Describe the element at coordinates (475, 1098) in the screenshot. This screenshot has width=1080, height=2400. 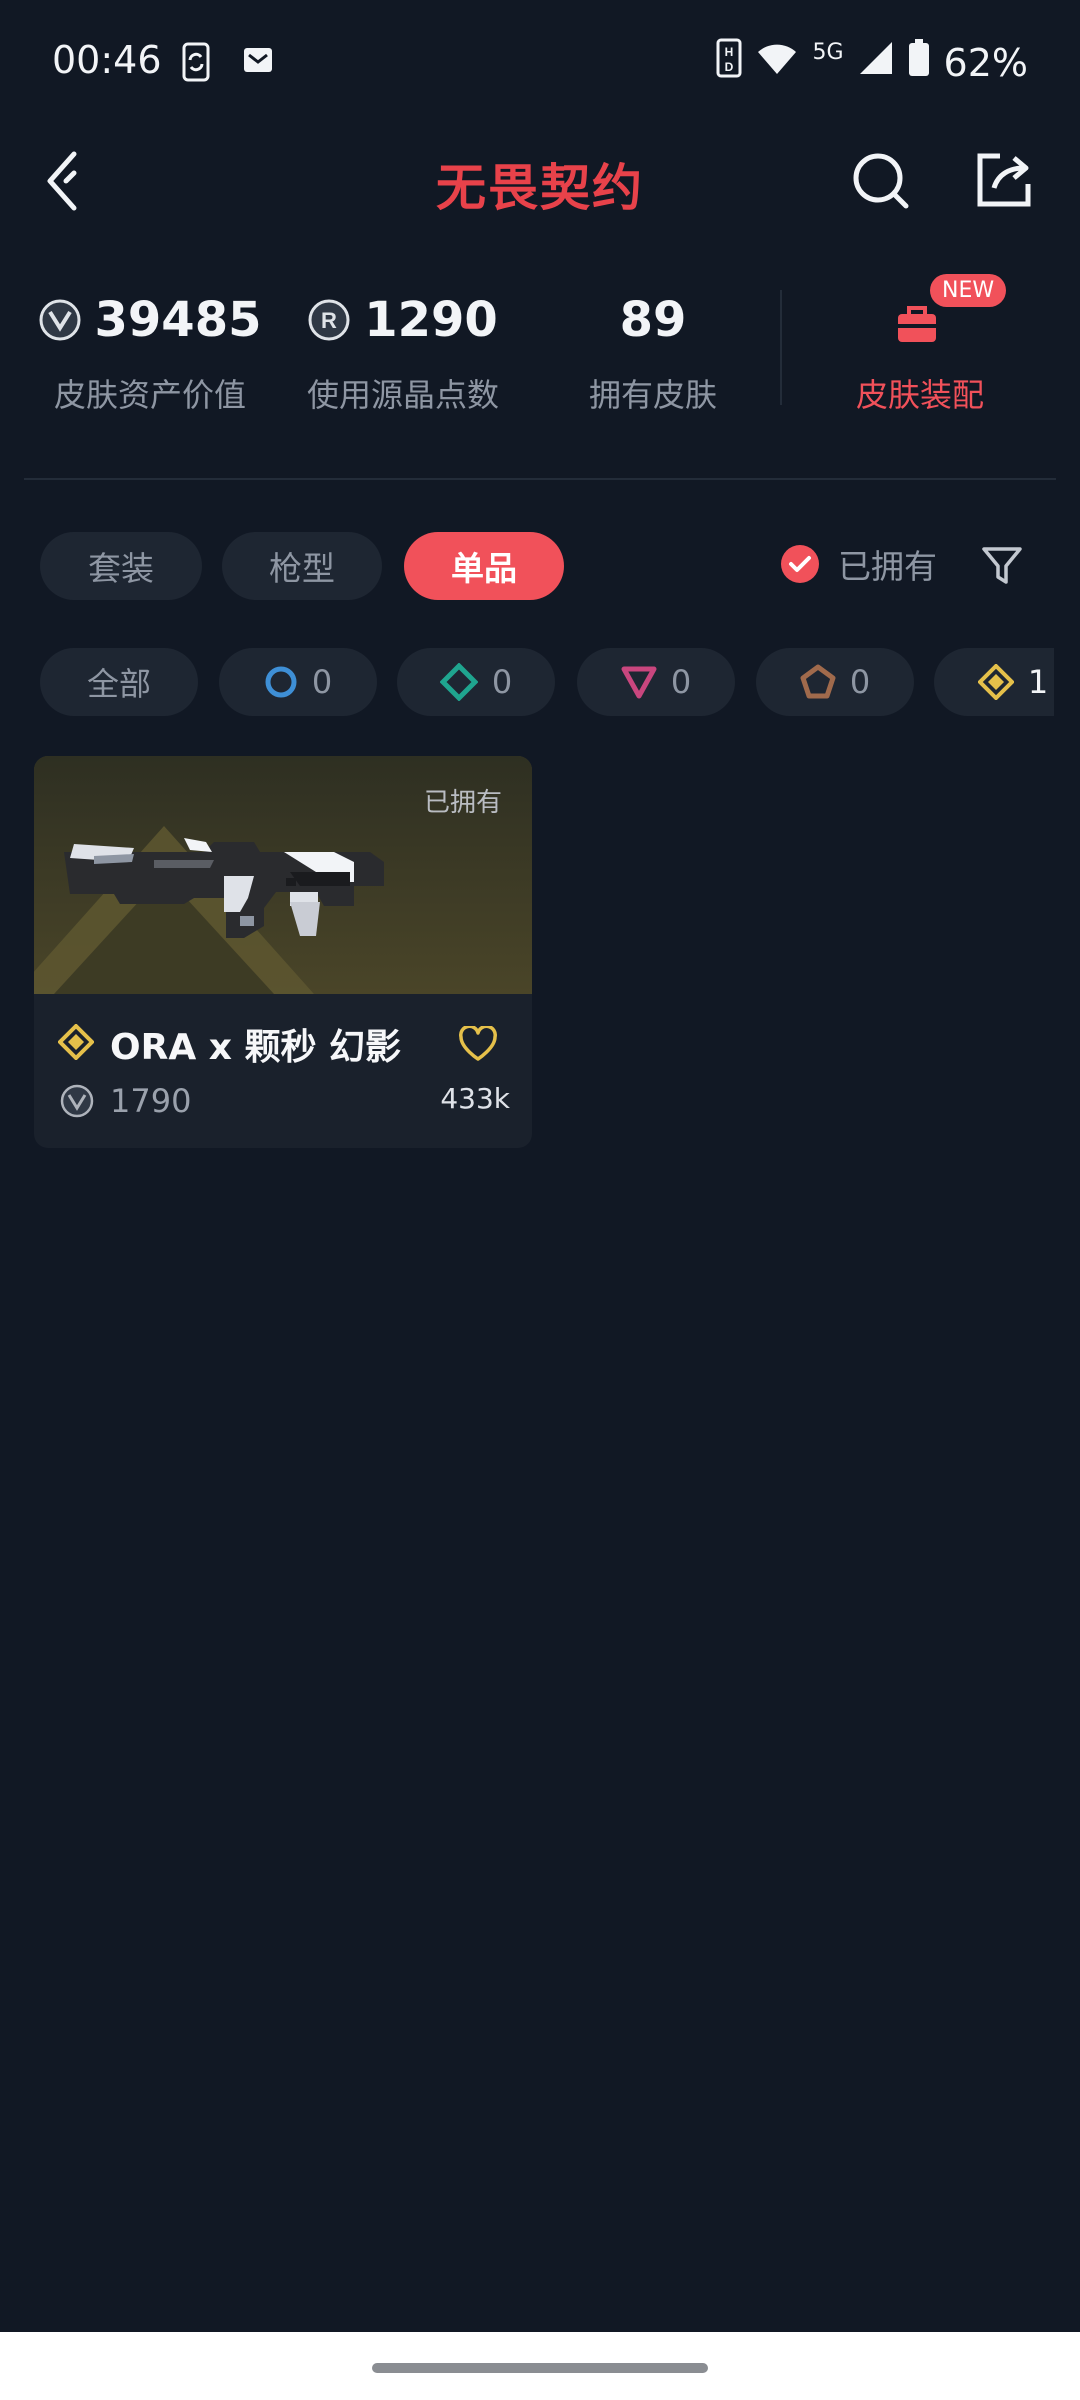
I see `skin-likes: 433k` at that location.